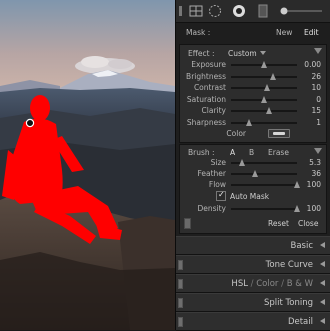  I want to click on tool-strip, so click(253, 11).